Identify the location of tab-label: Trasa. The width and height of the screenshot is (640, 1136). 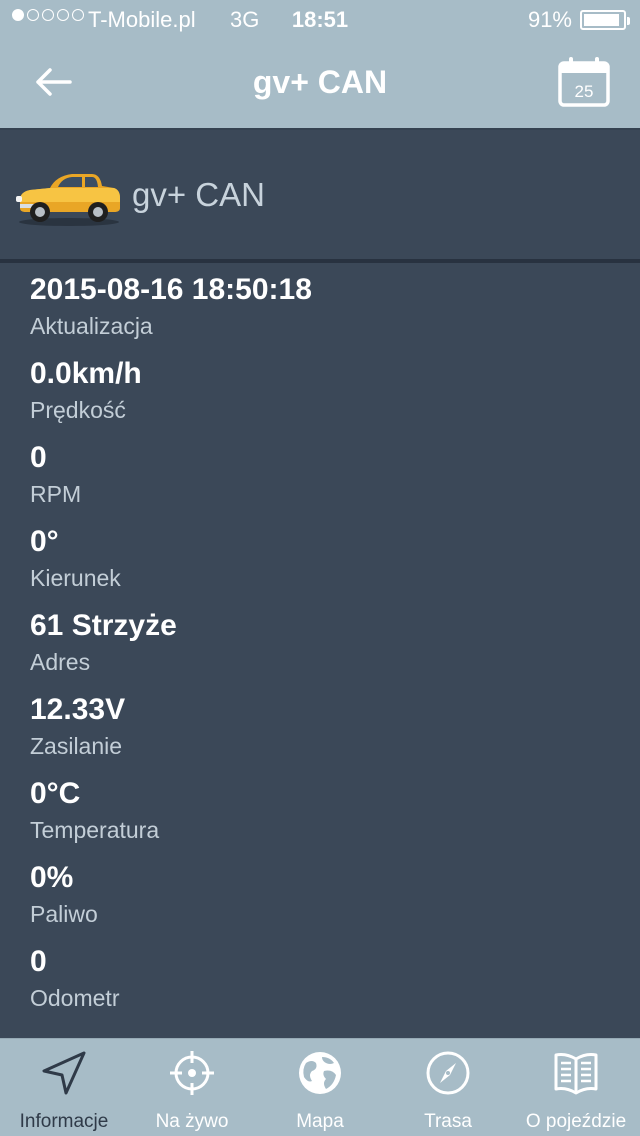
(448, 1121).